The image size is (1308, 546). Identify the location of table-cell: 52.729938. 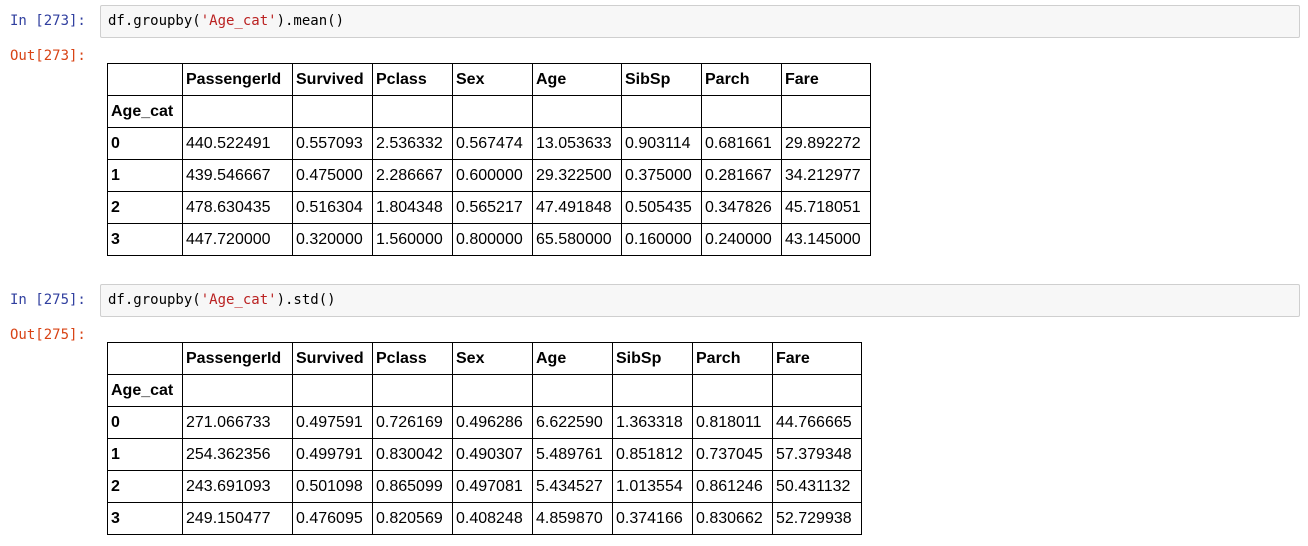
(817, 518).